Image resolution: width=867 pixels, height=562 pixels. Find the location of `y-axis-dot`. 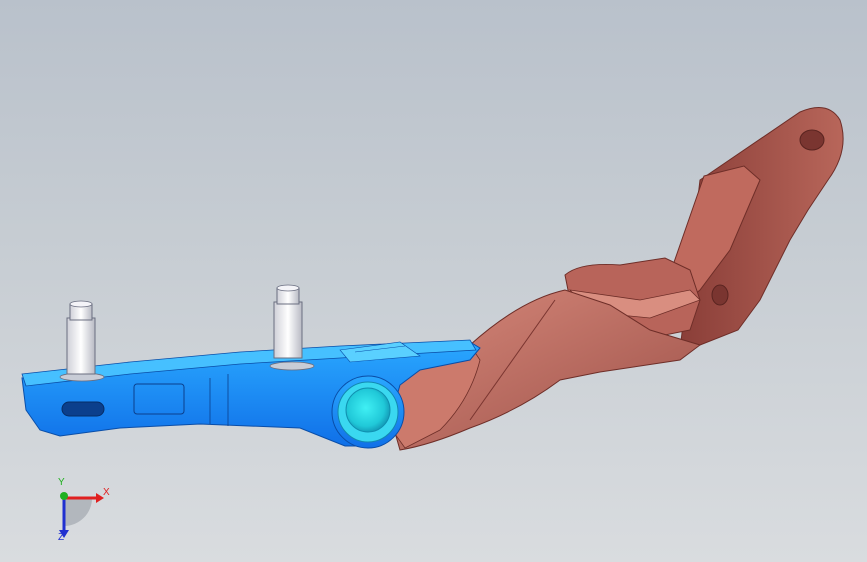

y-axis-dot is located at coordinates (64, 496).